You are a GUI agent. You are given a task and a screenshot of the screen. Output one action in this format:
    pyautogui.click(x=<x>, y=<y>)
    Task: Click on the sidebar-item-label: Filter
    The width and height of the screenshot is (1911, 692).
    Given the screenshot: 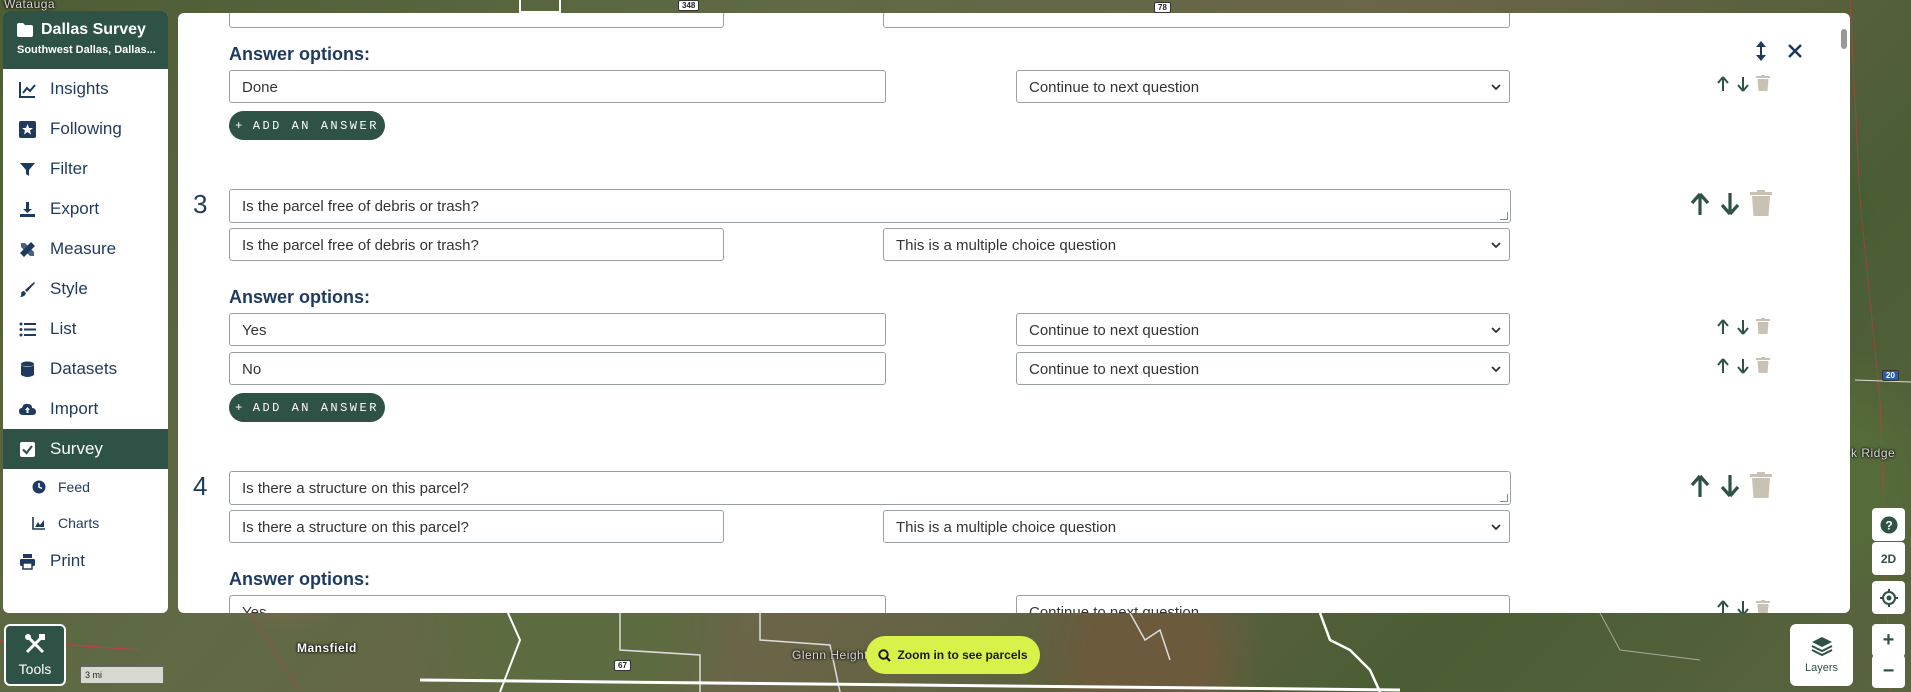 What is the action you would take?
    pyautogui.click(x=69, y=168)
    